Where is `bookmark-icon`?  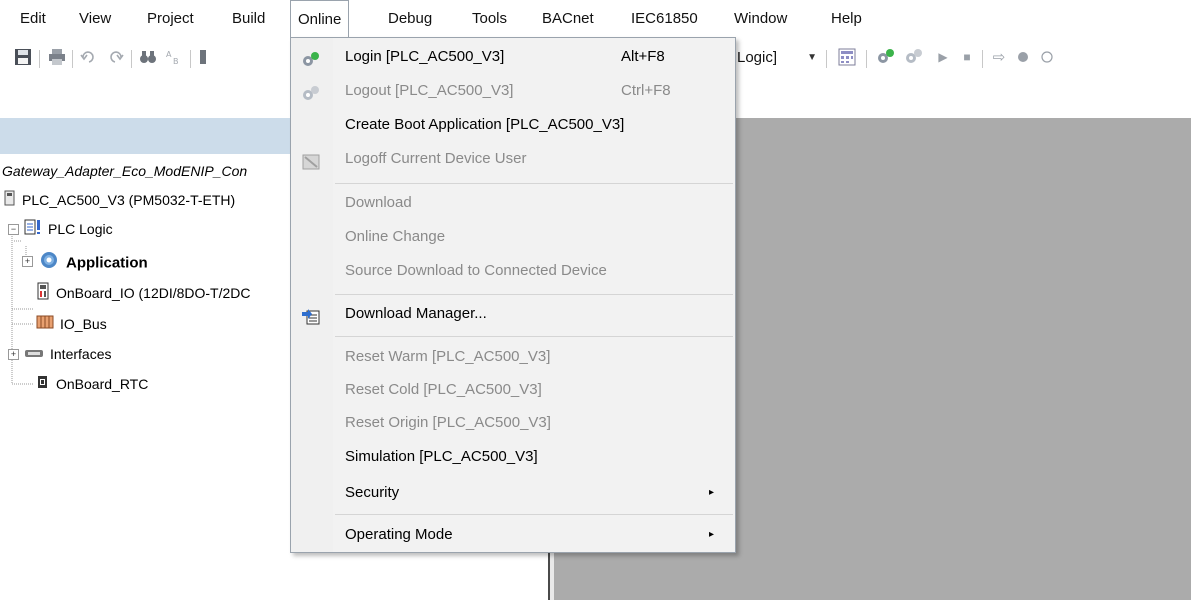 bookmark-icon is located at coordinates (203, 57).